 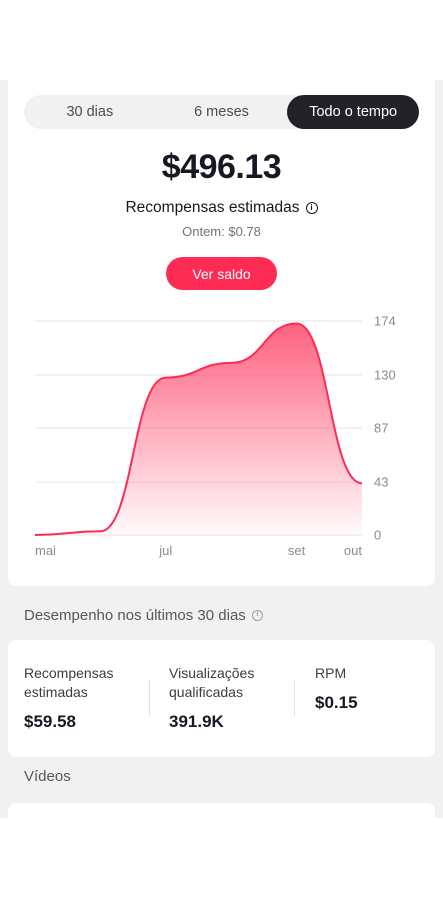 I want to click on stat-qualified-views: Visualizações qualificadas 391.9K, so click(x=211, y=698).